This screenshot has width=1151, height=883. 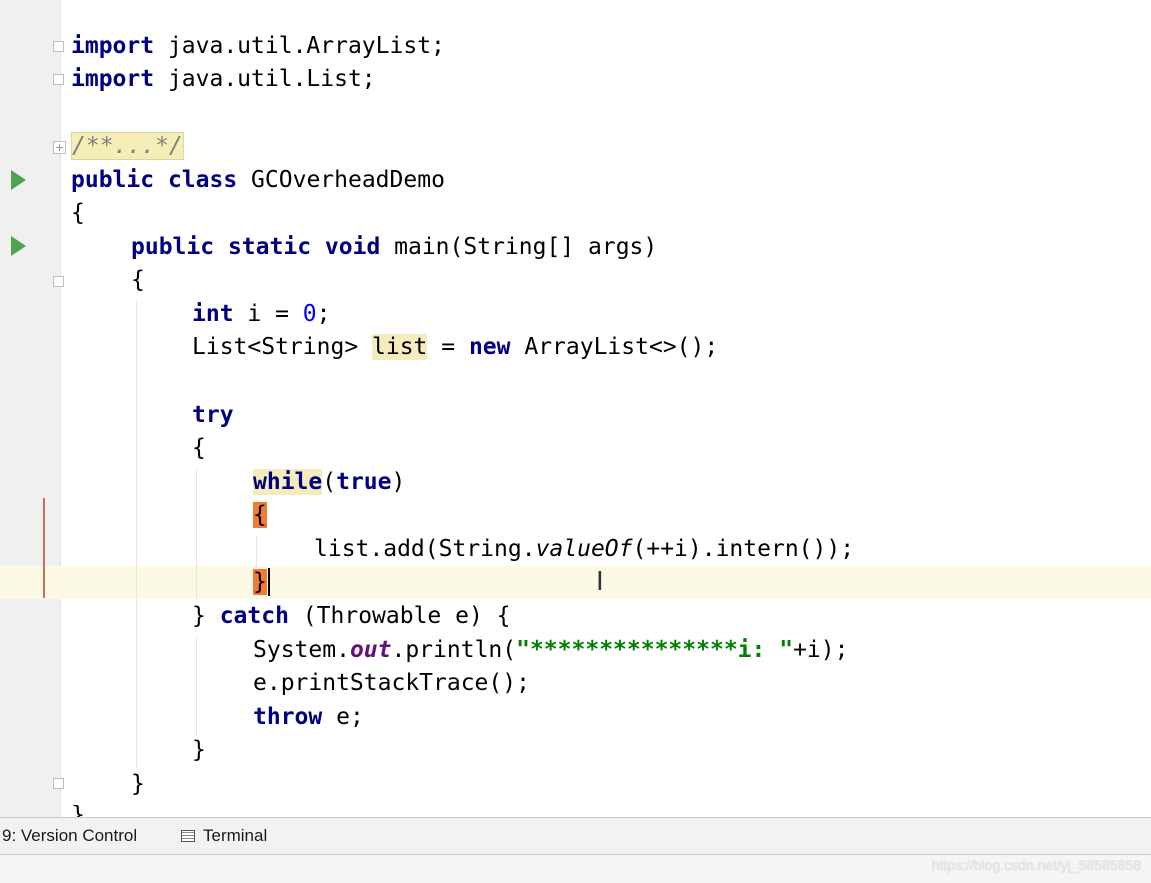 I want to click on code-line-catch: } catch (Throwable e) {, so click(x=351, y=616).